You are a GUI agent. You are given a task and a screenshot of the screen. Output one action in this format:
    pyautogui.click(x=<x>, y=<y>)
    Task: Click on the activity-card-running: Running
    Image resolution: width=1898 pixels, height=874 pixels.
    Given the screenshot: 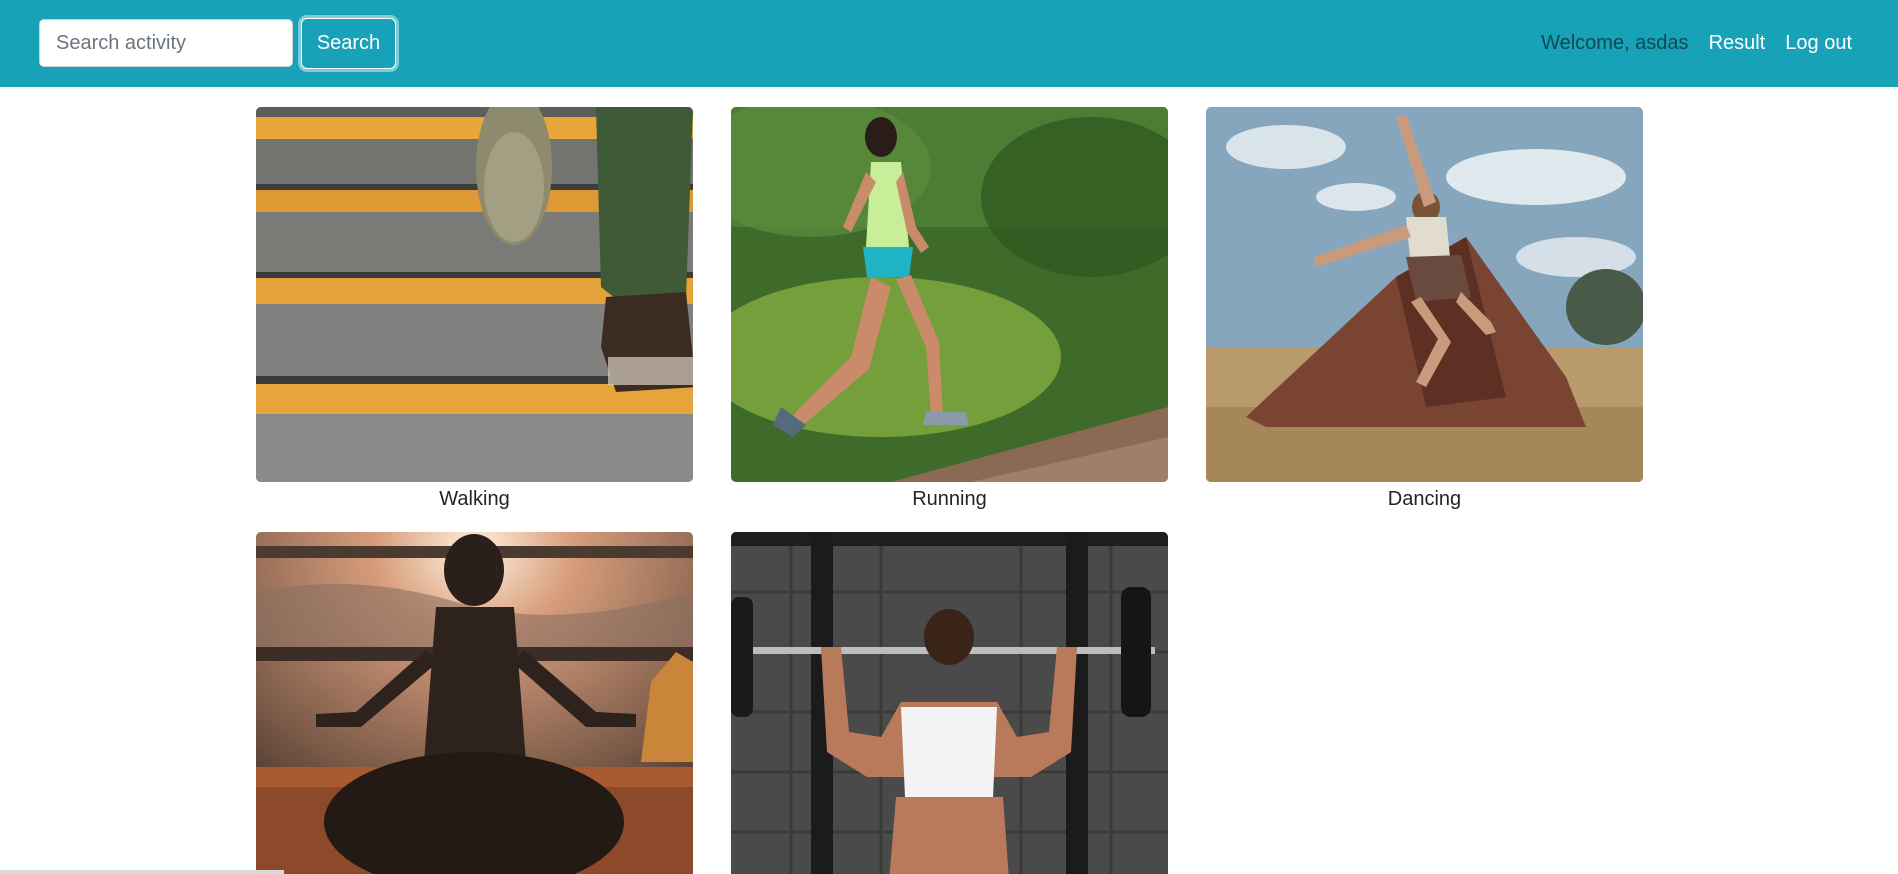 What is the action you would take?
    pyautogui.click(x=949, y=309)
    